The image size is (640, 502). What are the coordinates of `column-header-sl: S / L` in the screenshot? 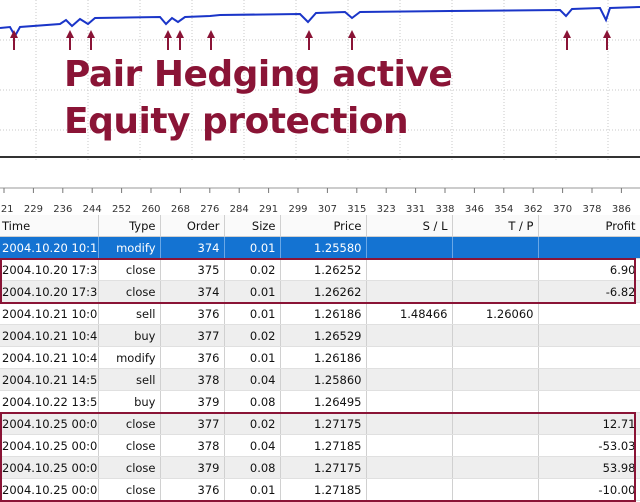 It's located at (409, 226).